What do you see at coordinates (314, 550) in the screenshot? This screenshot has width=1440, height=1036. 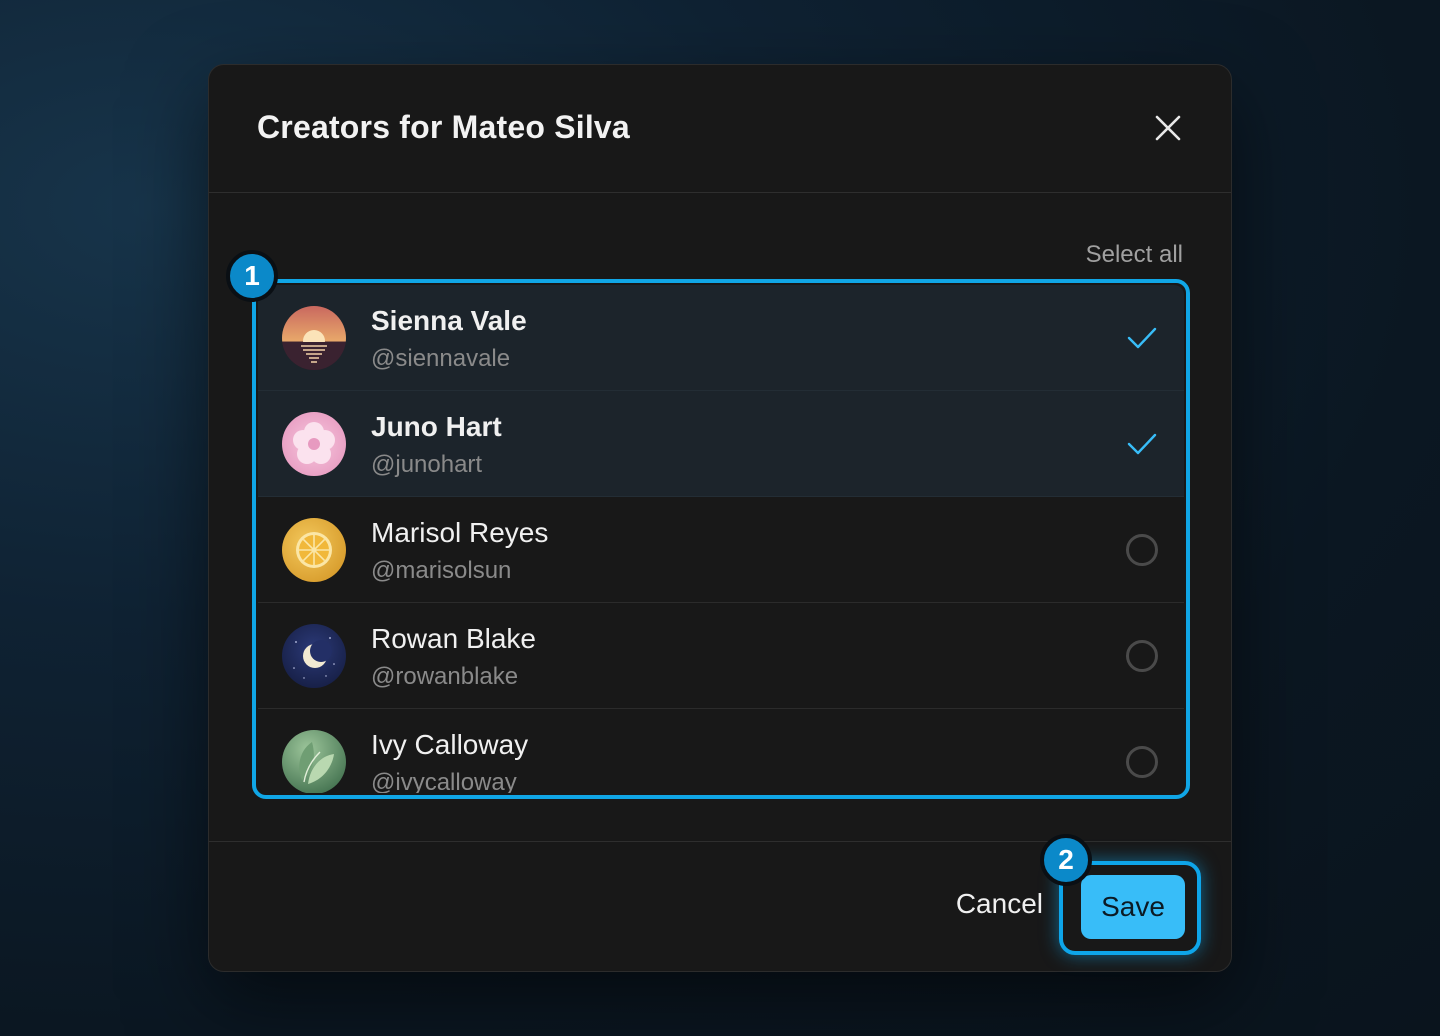 I see `citrus-avatar` at bounding box center [314, 550].